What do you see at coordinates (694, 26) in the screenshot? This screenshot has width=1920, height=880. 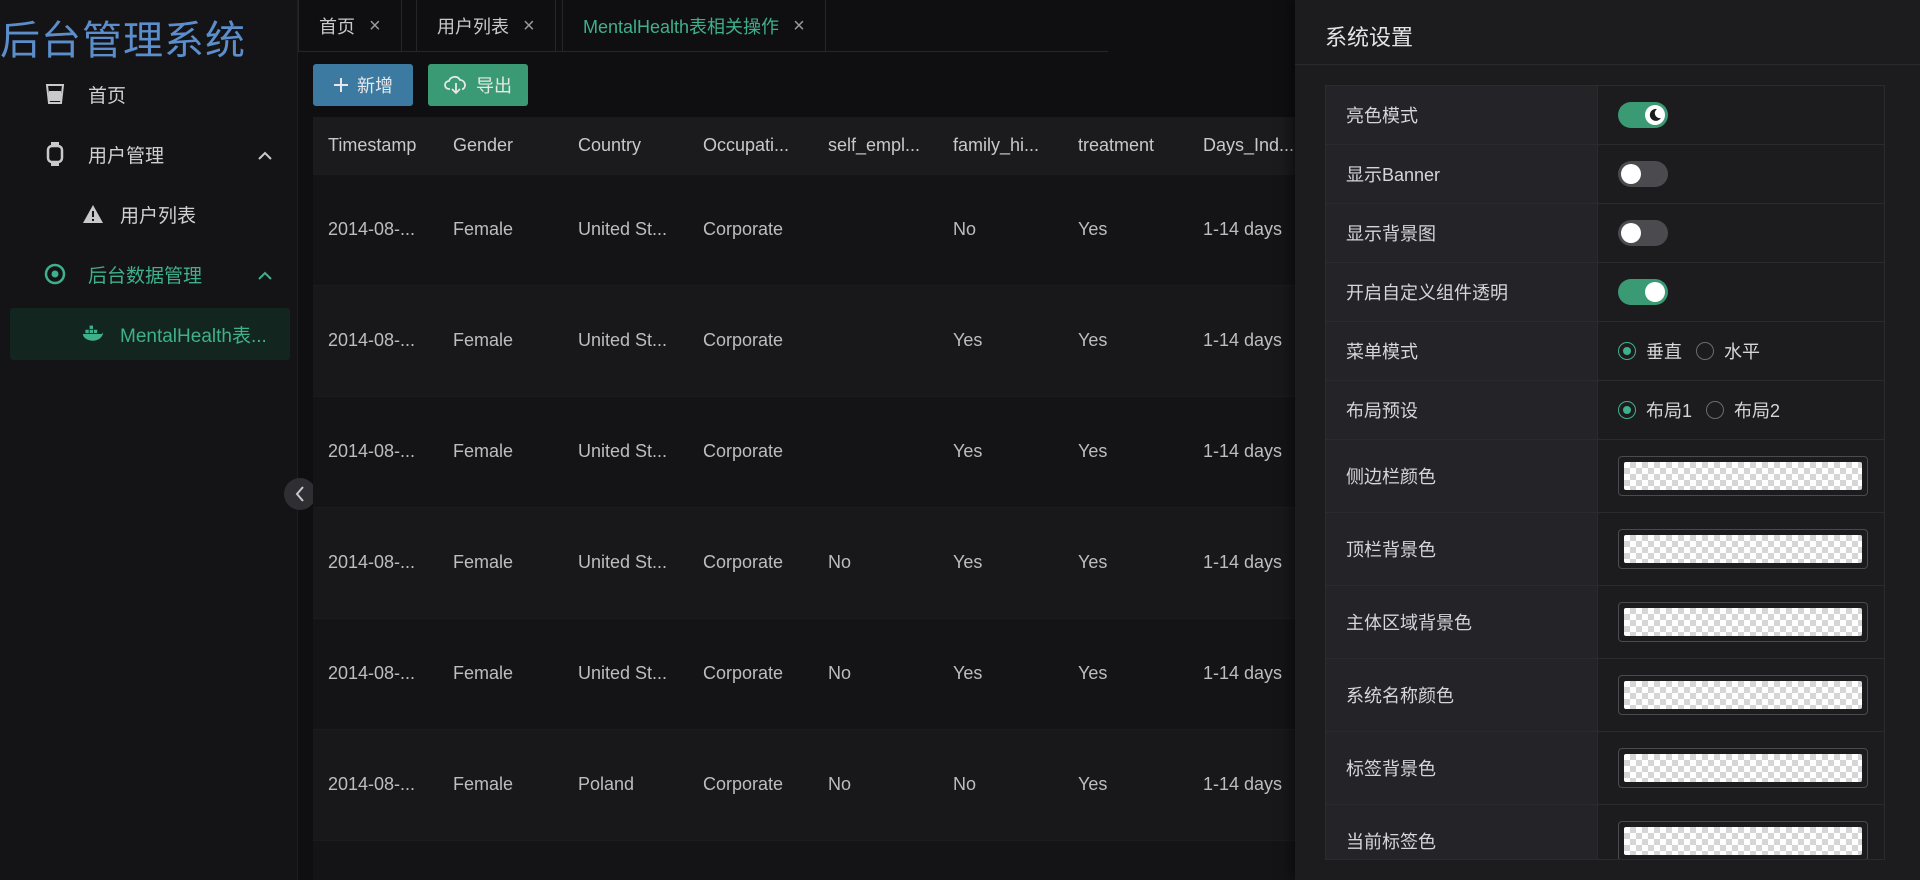 I see `tab-mentalhealth: MentalHealth表相关操作 ×` at bounding box center [694, 26].